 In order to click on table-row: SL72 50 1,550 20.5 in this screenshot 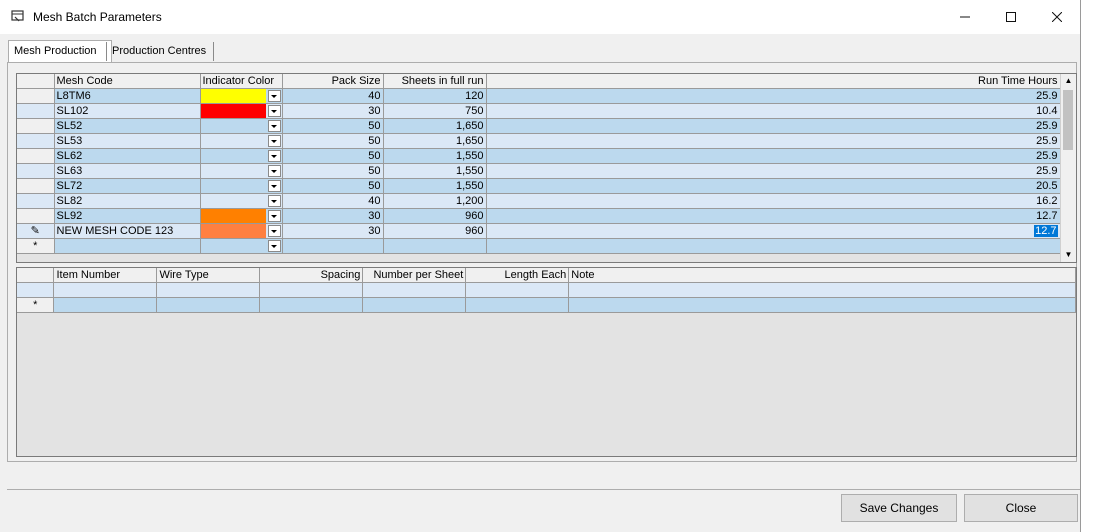, I will do `click(539, 186)`.